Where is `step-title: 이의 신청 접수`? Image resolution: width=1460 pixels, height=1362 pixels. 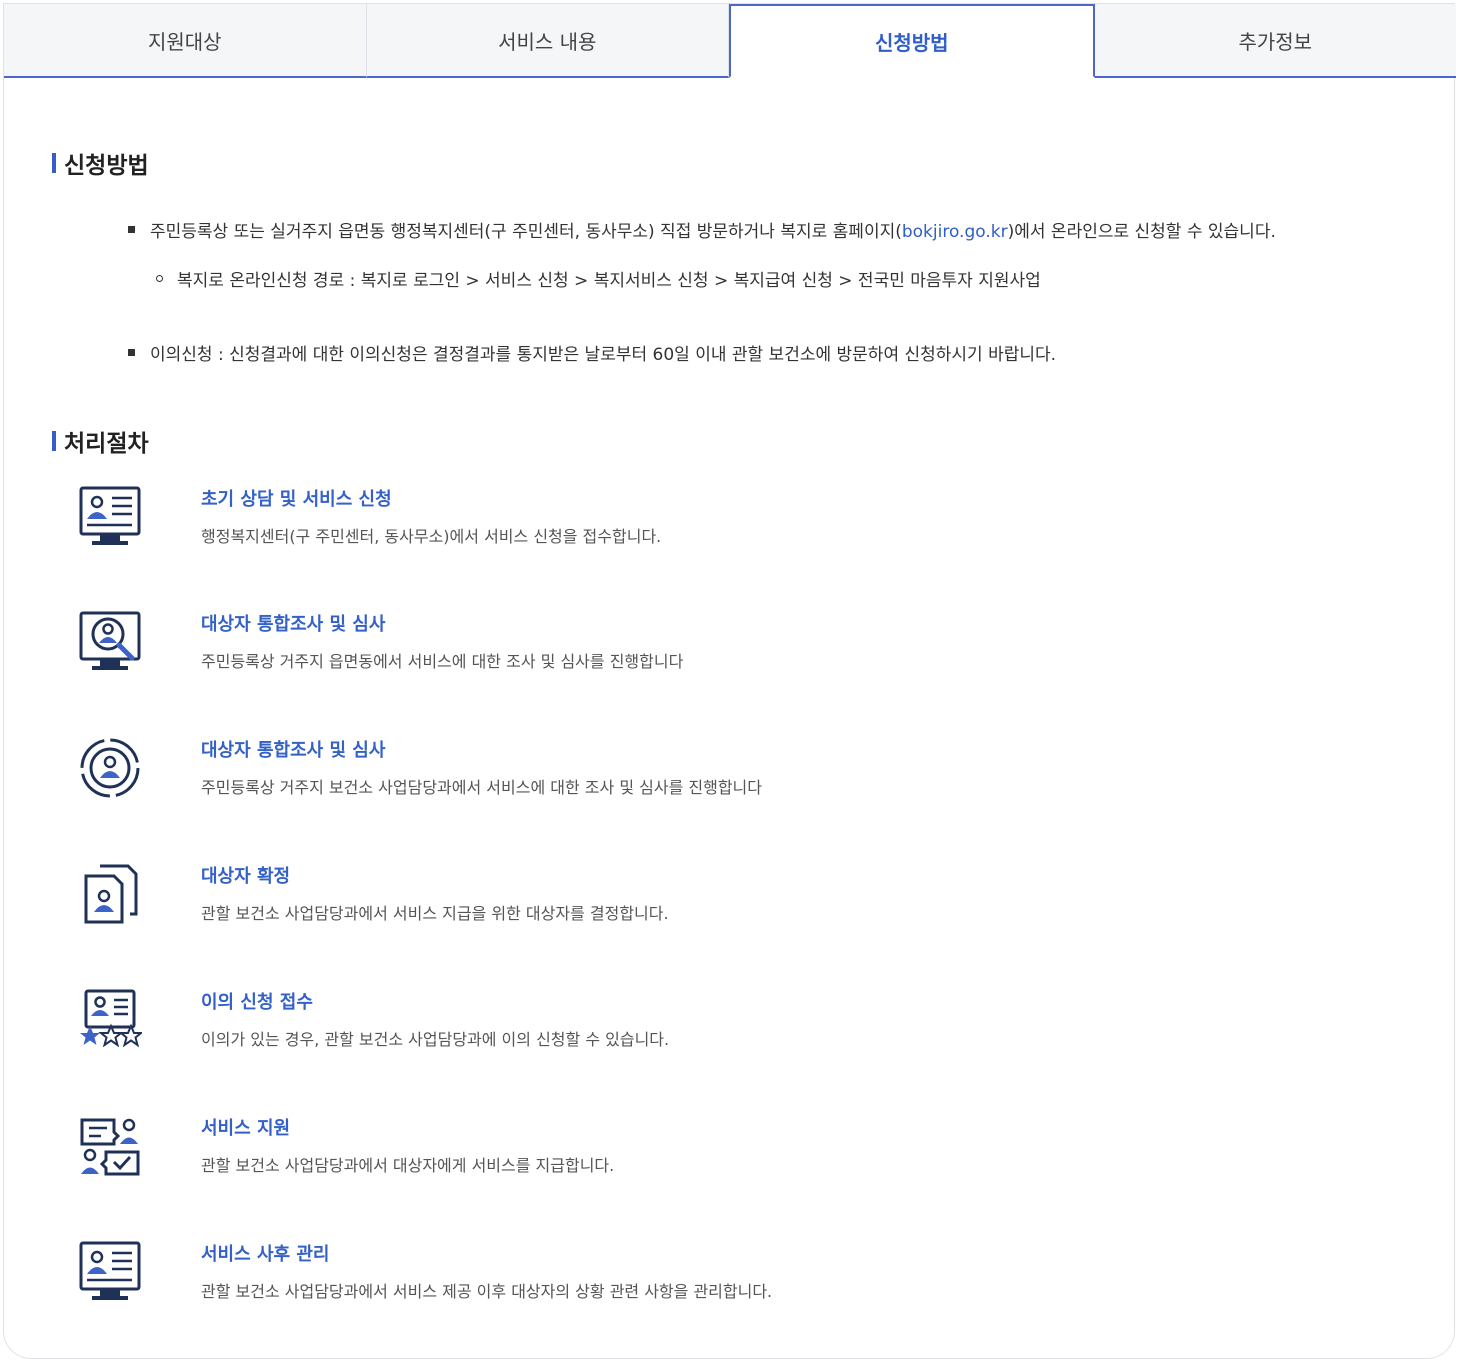 step-title: 이의 신청 접수 is located at coordinates (257, 1002).